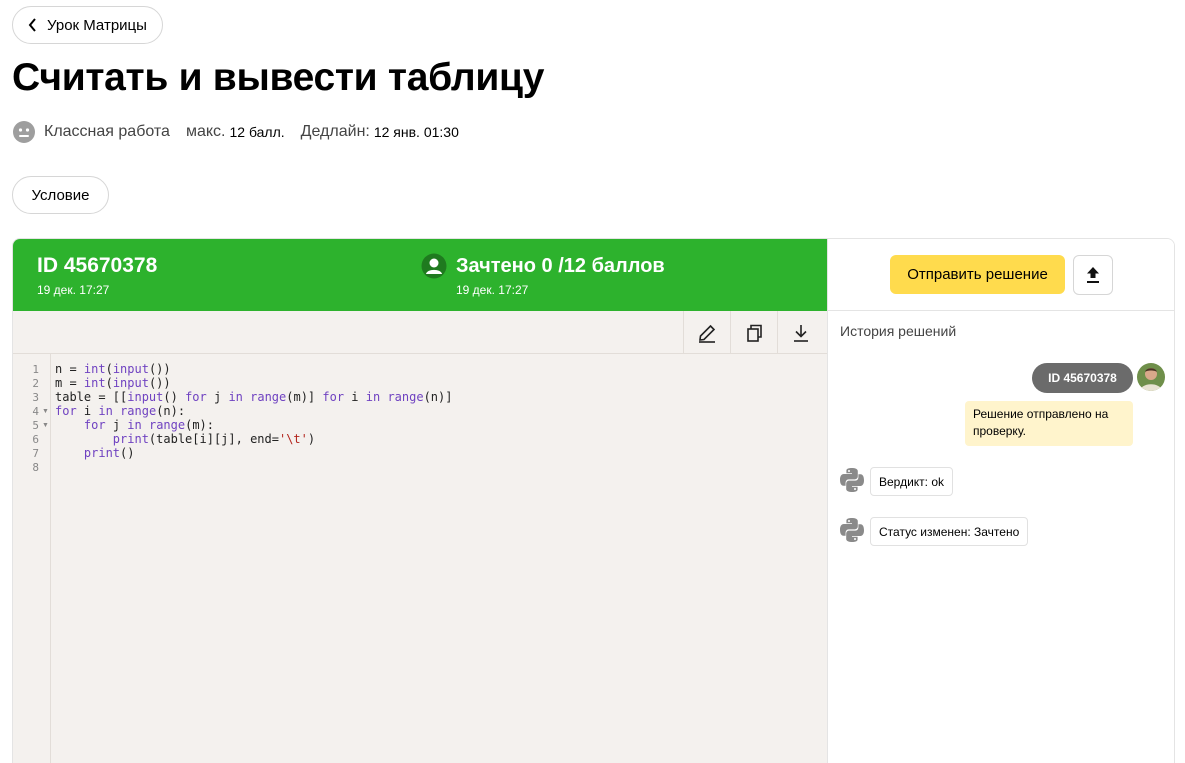 This screenshot has width=1185, height=763. I want to click on verdict-text: Зачтено 0 /12 баллов, so click(560, 266).